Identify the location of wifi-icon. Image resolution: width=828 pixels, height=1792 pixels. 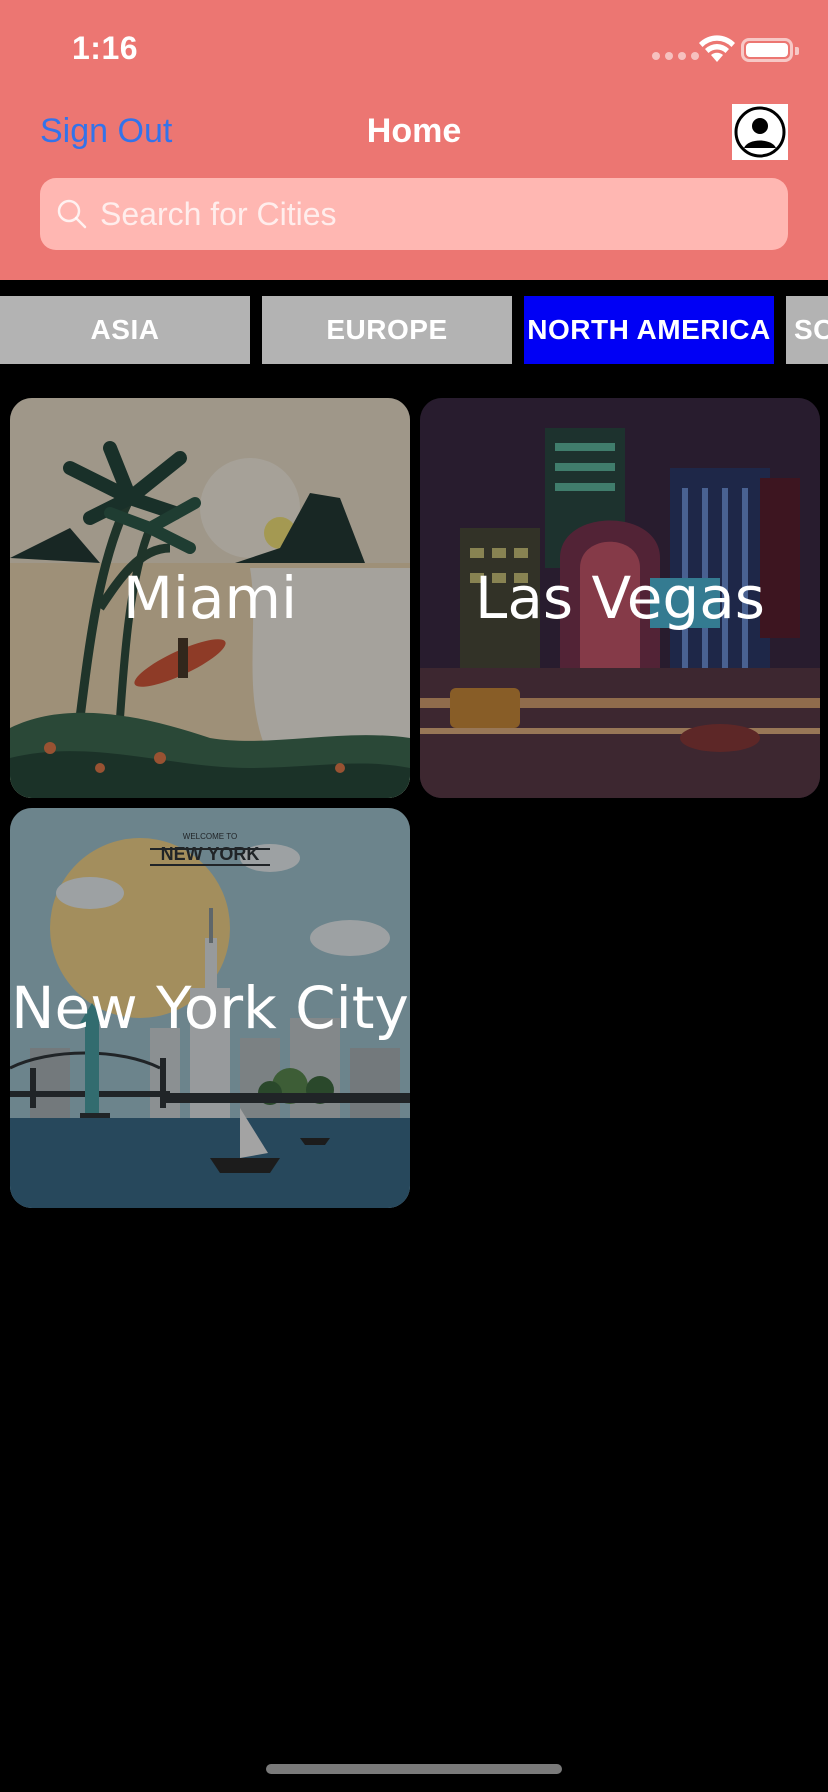
(717, 48).